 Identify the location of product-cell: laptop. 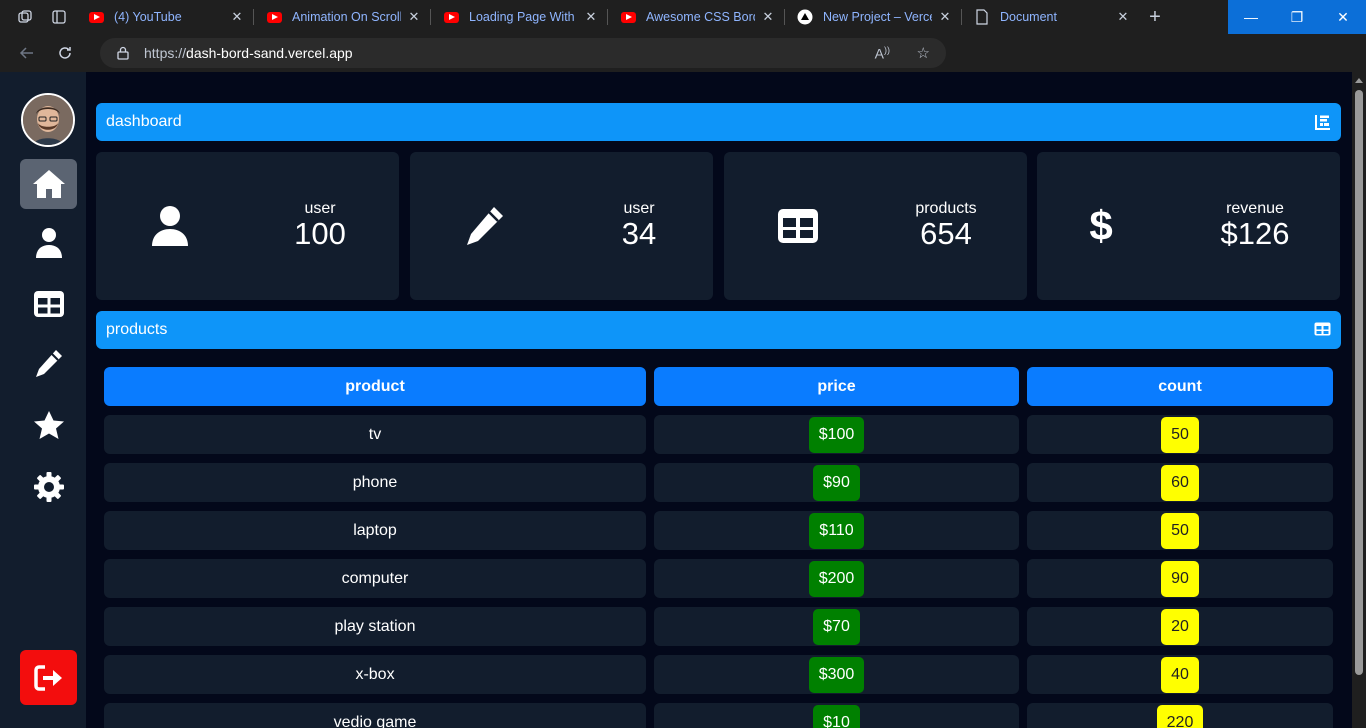
(375, 530).